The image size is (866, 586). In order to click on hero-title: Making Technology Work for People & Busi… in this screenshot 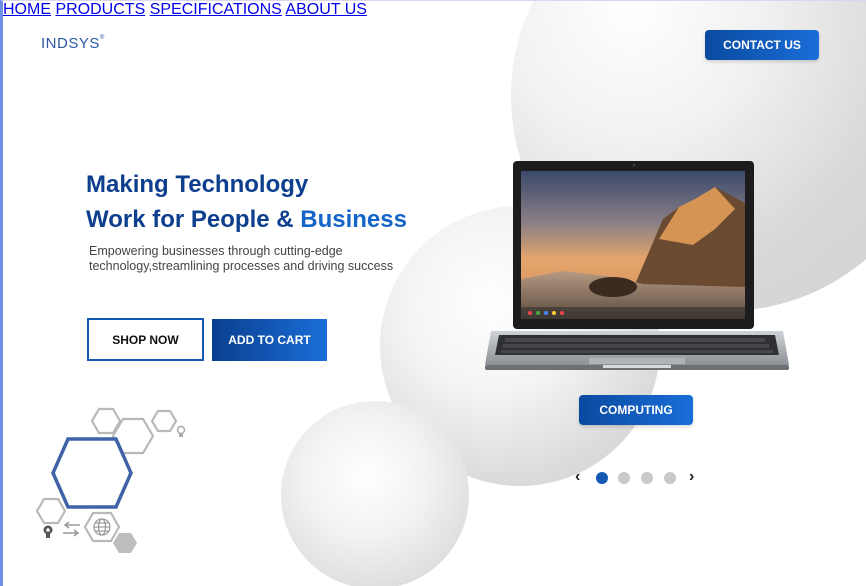, I will do `click(246, 202)`.